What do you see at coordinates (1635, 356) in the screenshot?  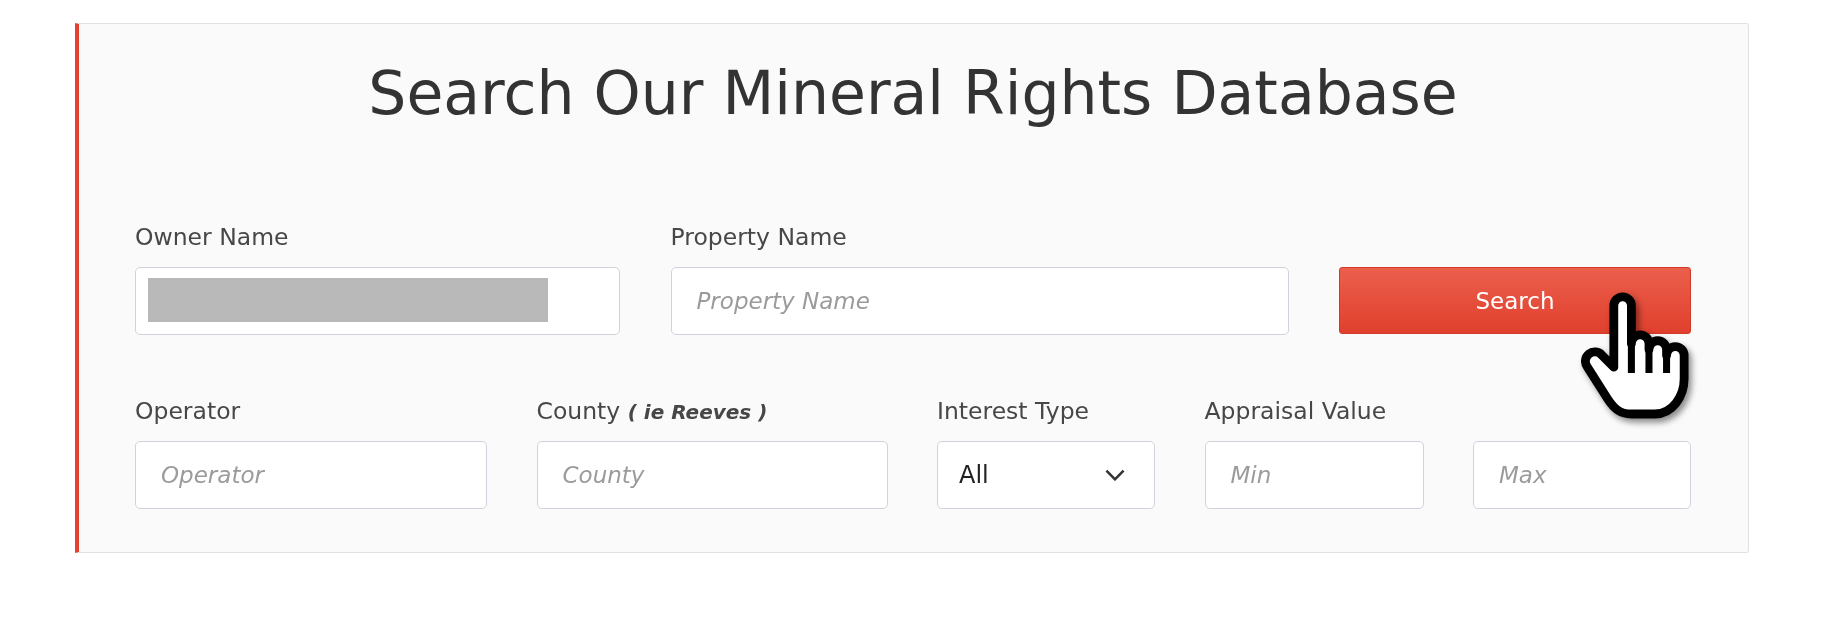 I see `hand-cursor-icon` at bounding box center [1635, 356].